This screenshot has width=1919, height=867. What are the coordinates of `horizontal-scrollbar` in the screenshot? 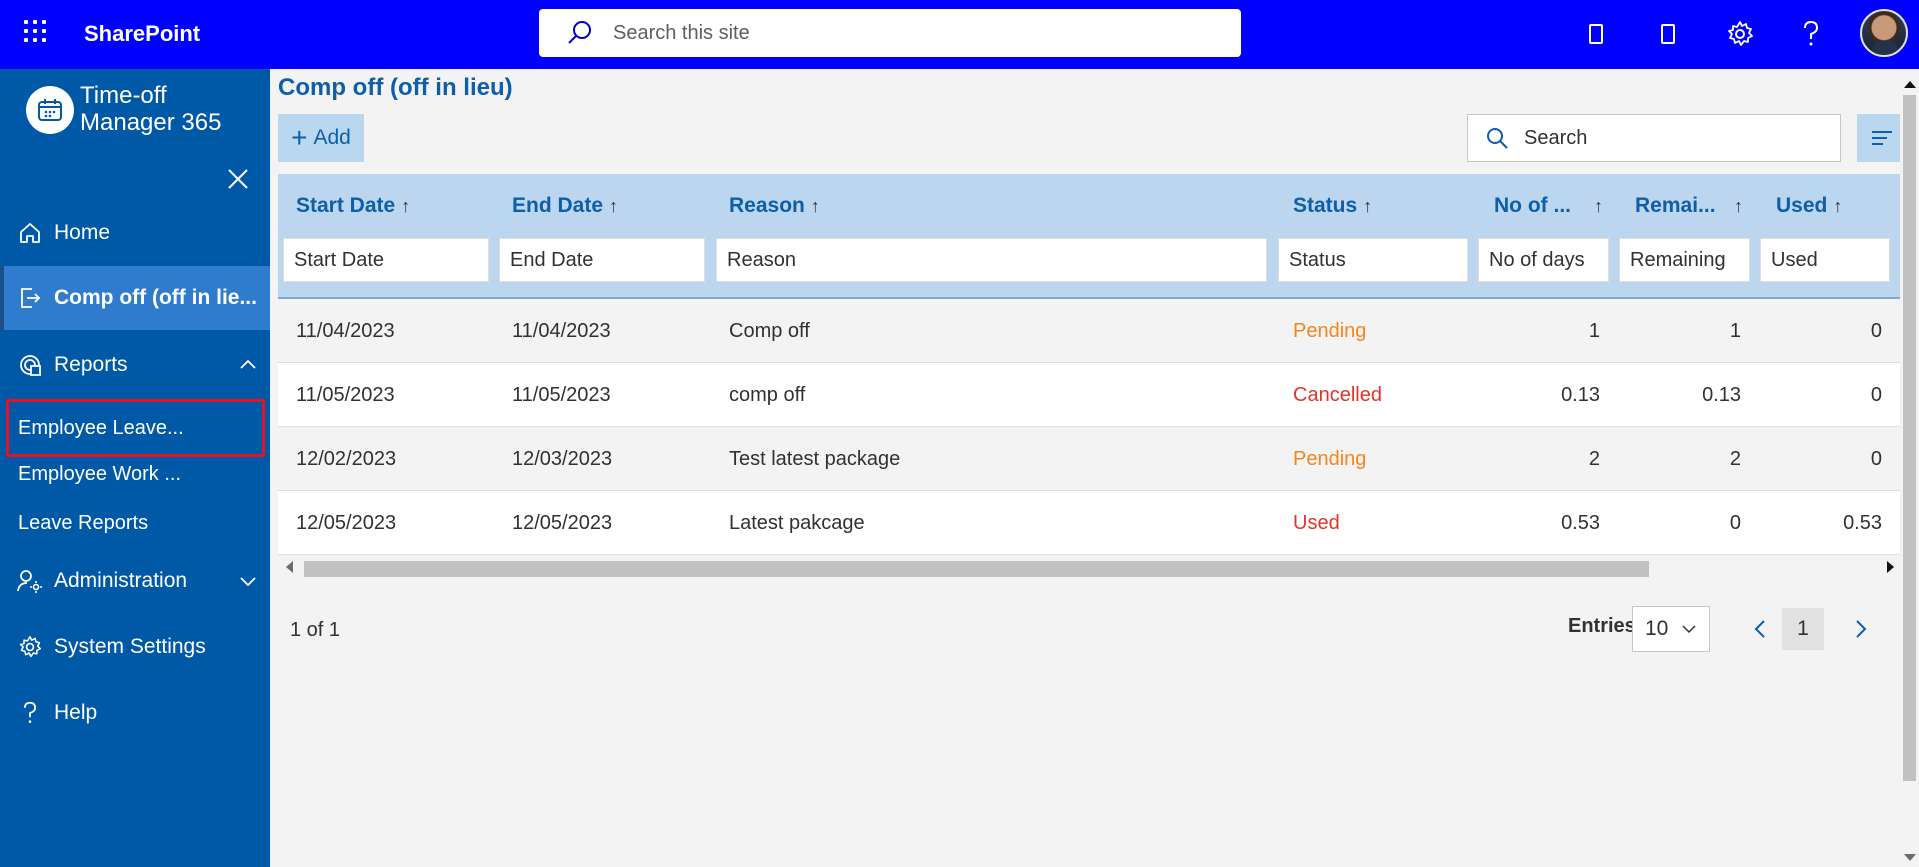 It's located at (1088, 569).